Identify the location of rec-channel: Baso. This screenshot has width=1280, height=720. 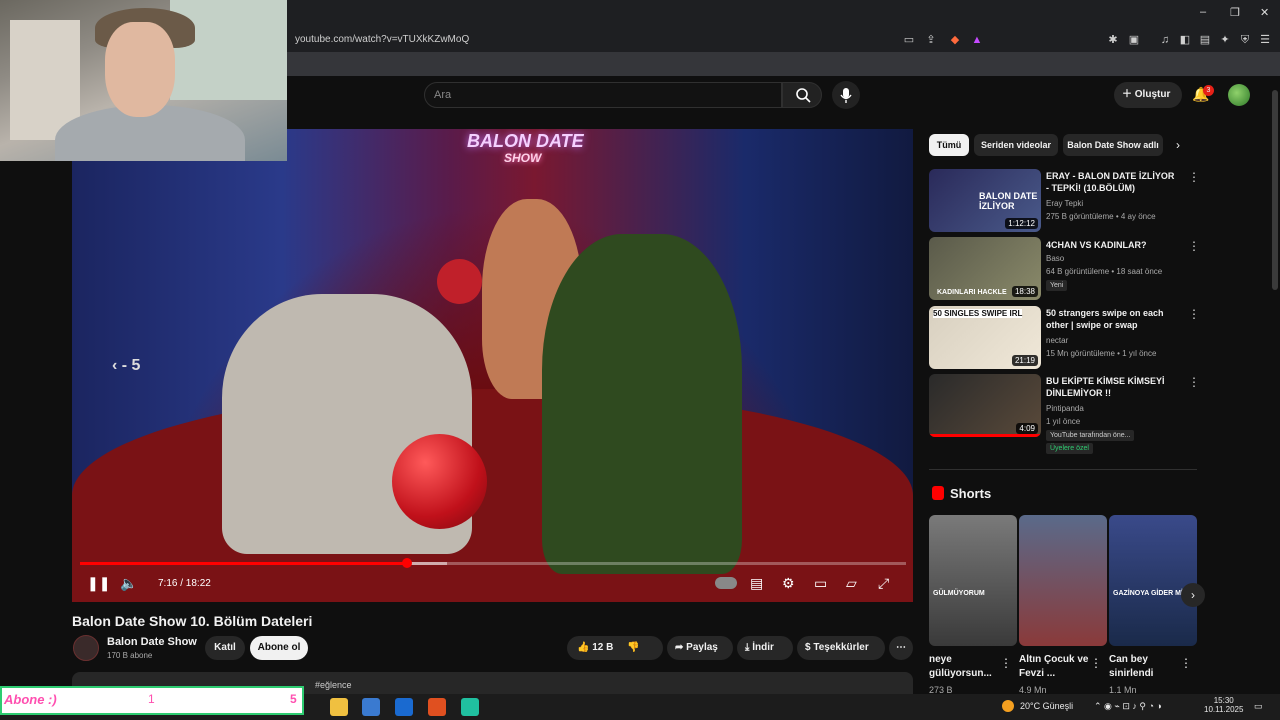
(1055, 258).